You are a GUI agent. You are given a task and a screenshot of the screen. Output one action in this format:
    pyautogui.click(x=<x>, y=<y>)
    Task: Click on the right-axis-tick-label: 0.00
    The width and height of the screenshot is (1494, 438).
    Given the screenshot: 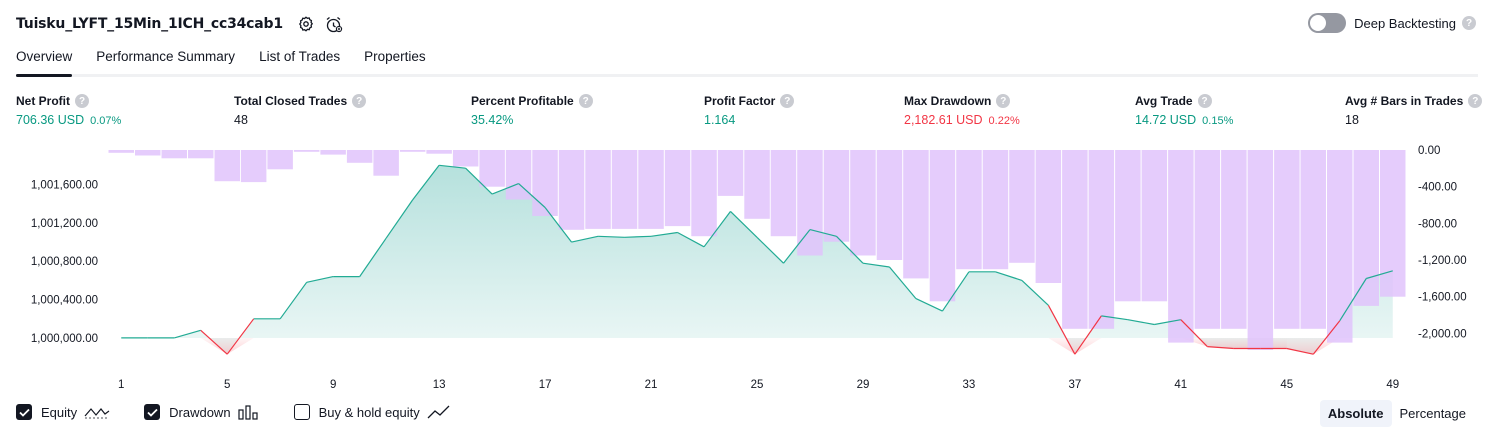 What is the action you would take?
    pyautogui.click(x=1429, y=151)
    